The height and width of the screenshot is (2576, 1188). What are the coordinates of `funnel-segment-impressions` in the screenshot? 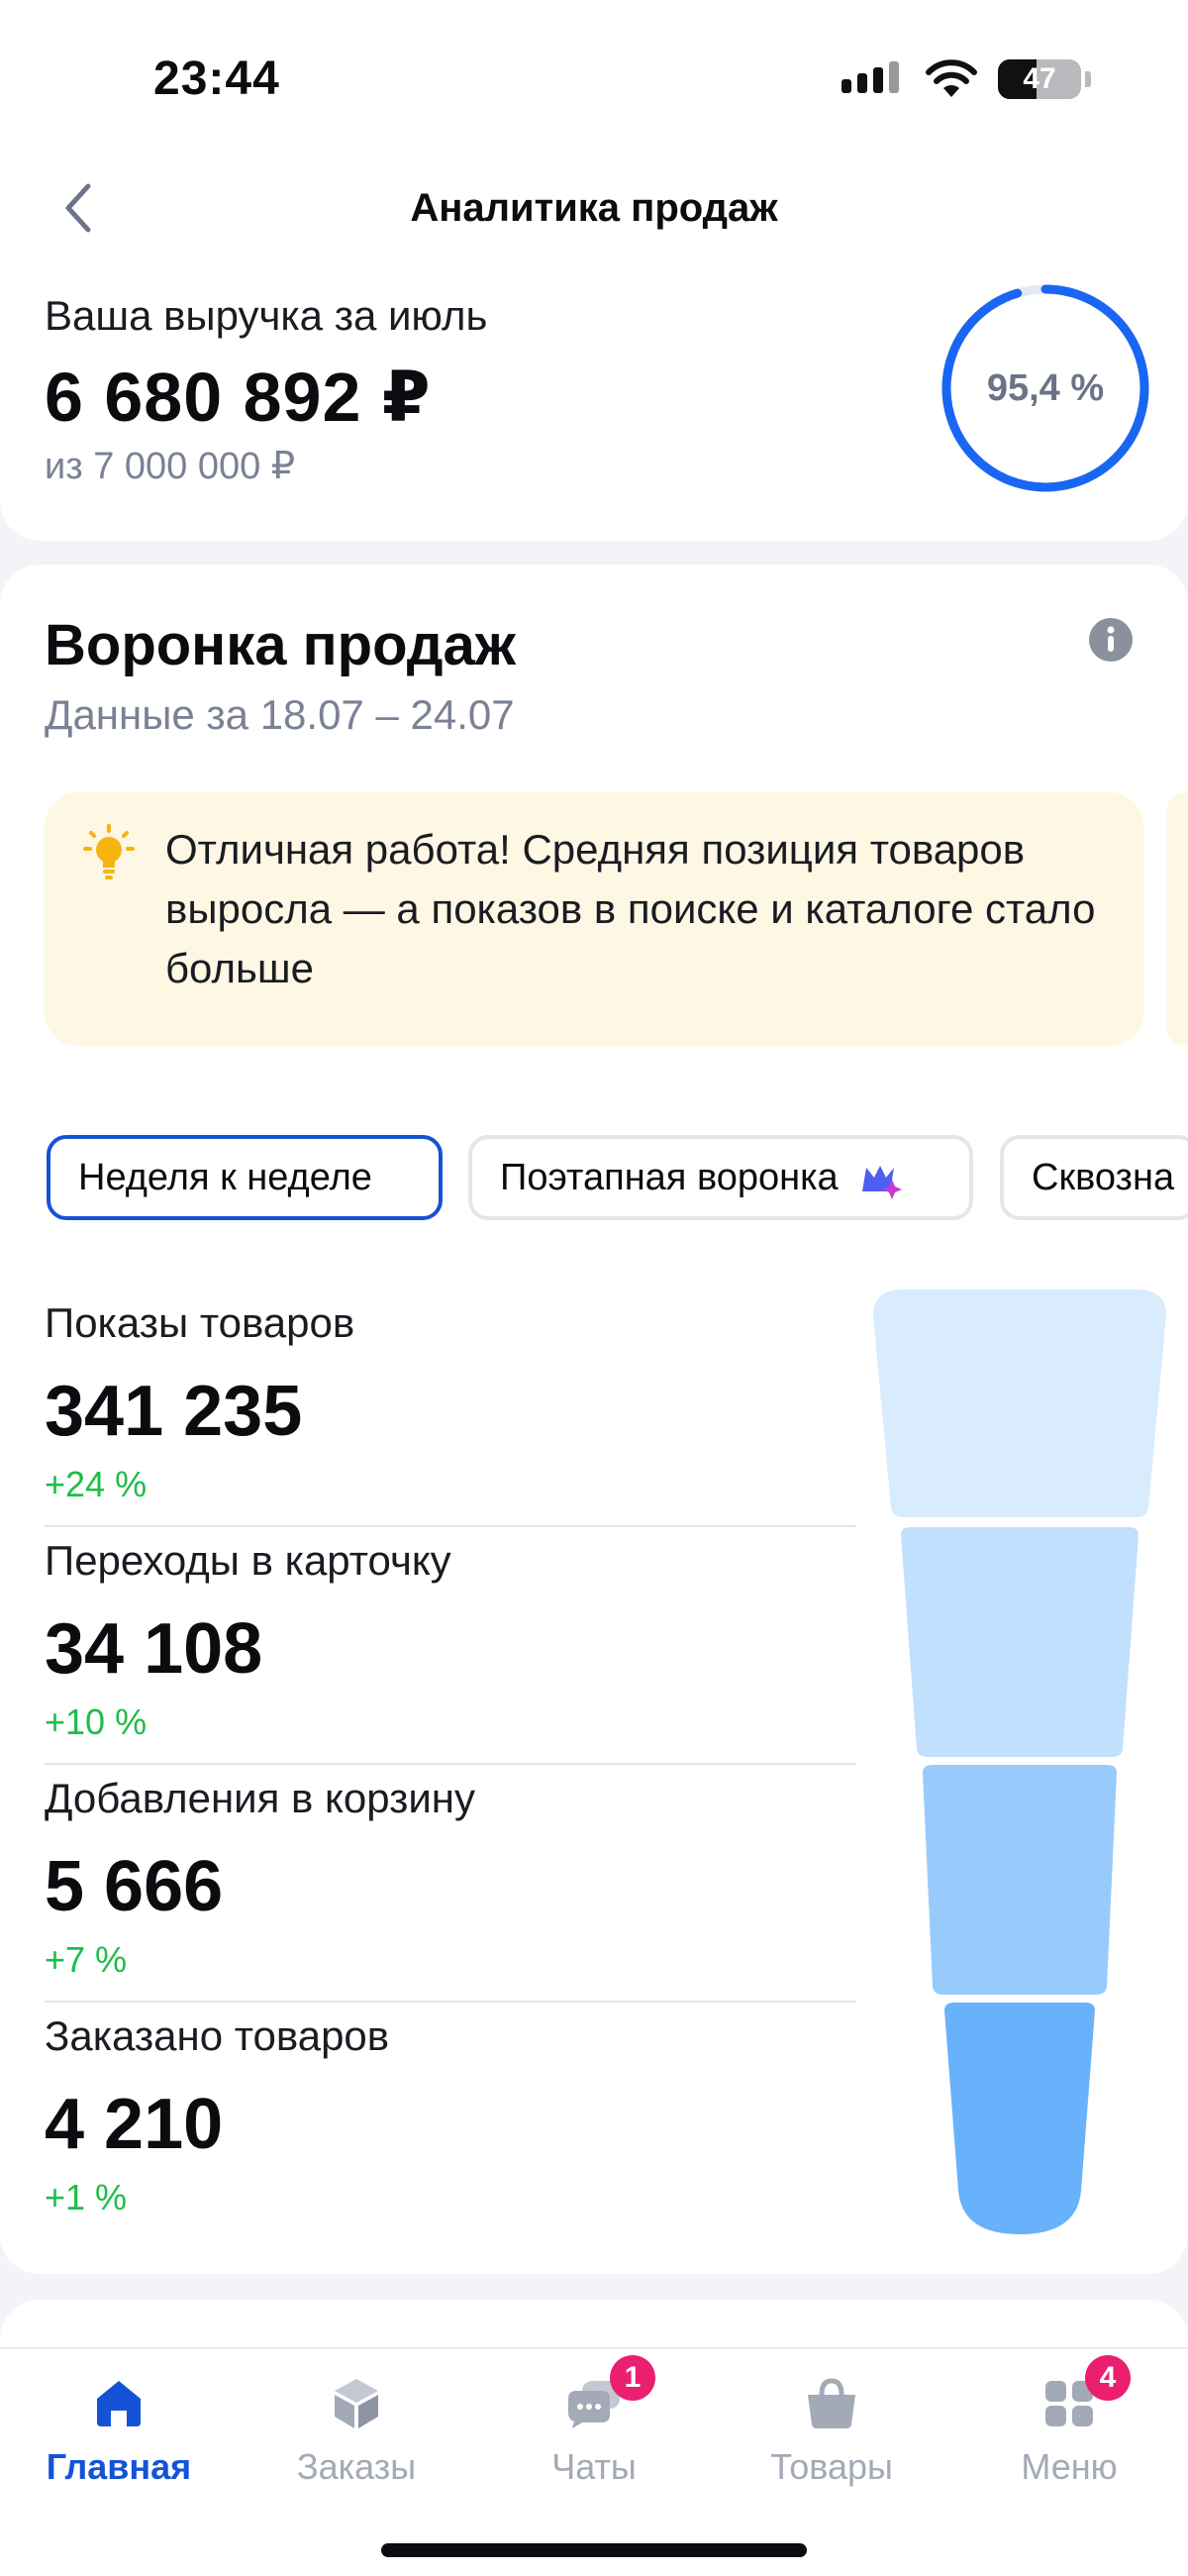 It's located at (1020, 1403).